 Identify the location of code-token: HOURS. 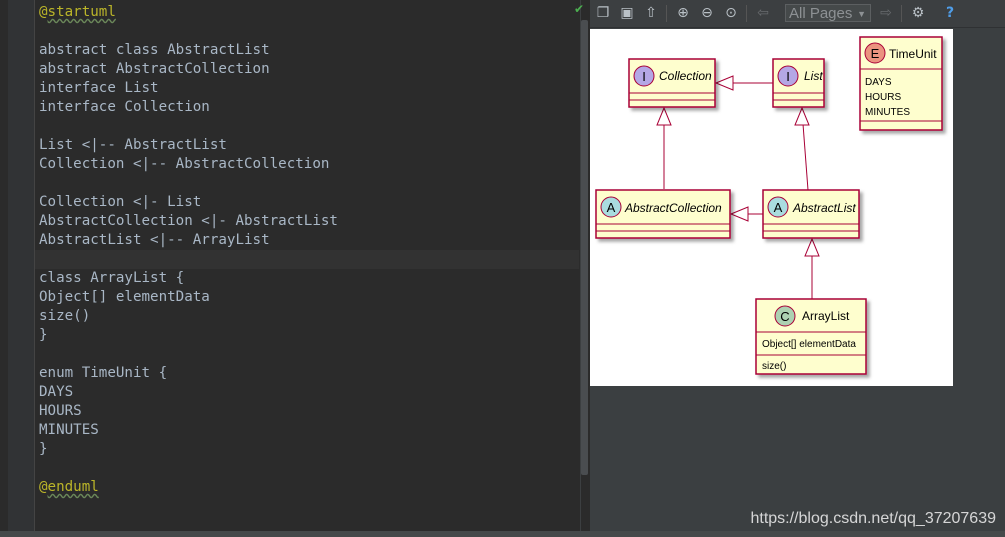
(60, 411).